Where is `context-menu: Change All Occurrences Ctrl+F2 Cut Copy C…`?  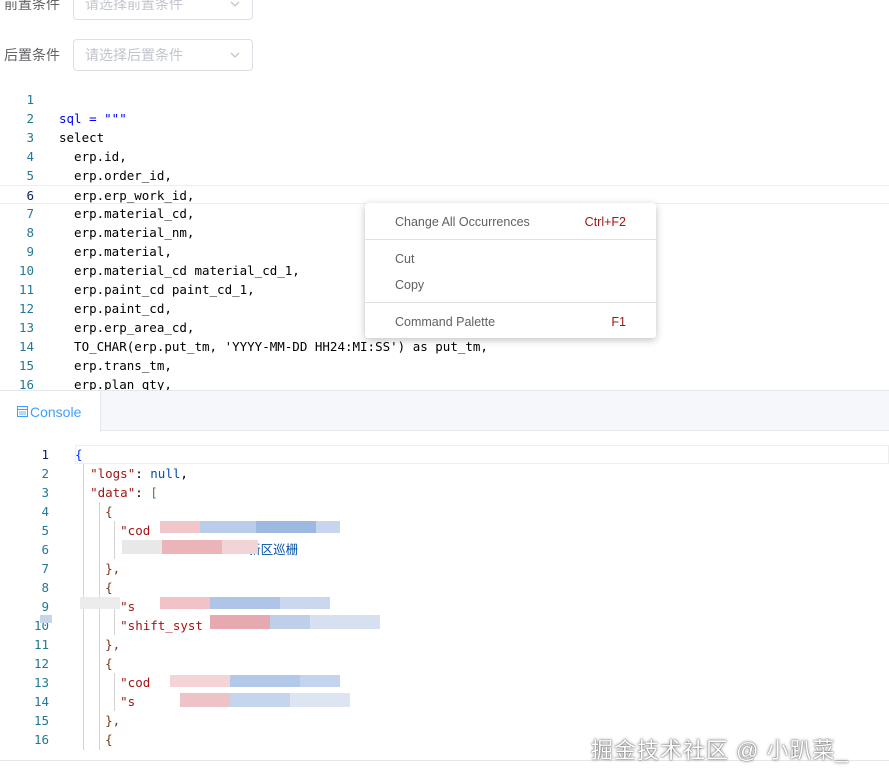 context-menu: Change All Occurrences Ctrl+F2 Cut Copy C… is located at coordinates (510, 270).